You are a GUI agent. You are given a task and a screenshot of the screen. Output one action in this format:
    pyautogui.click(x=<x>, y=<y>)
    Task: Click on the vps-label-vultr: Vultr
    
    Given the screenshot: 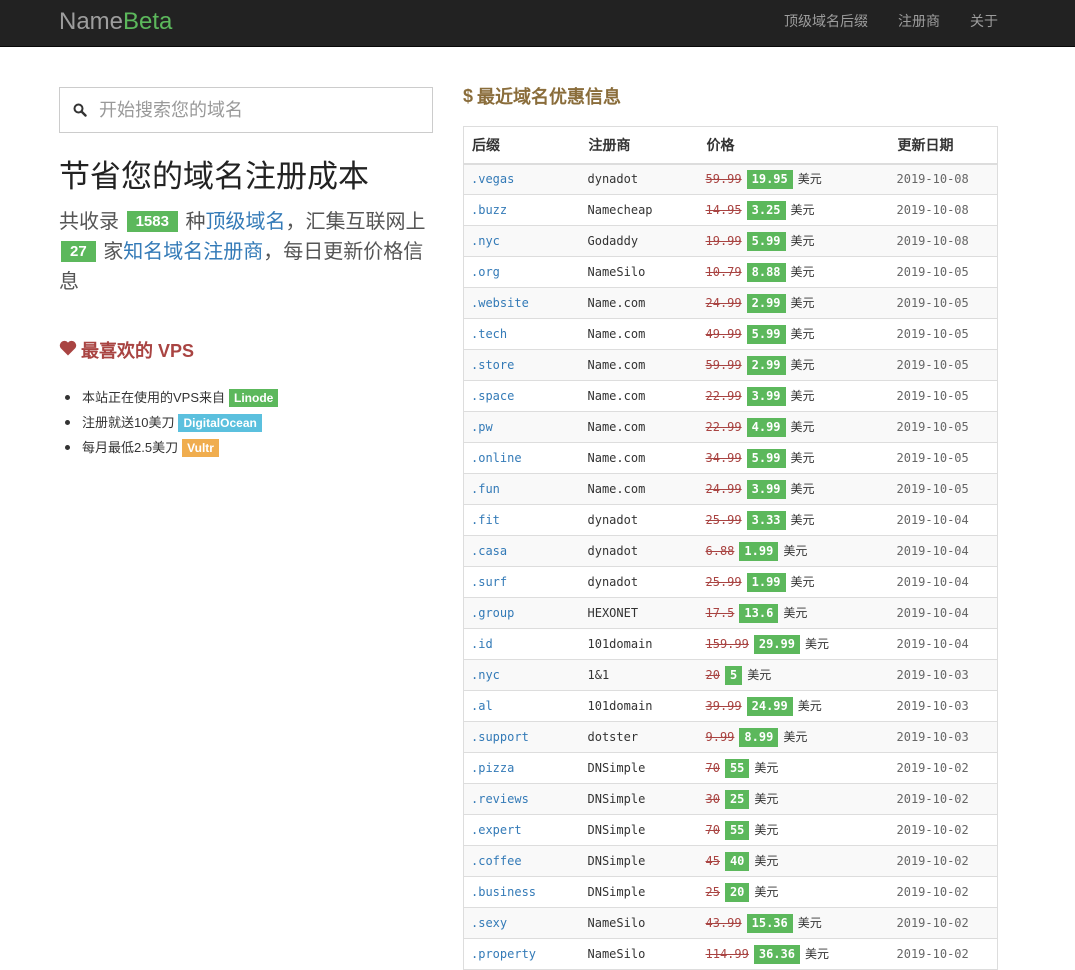 What is the action you would take?
    pyautogui.click(x=200, y=447)
    